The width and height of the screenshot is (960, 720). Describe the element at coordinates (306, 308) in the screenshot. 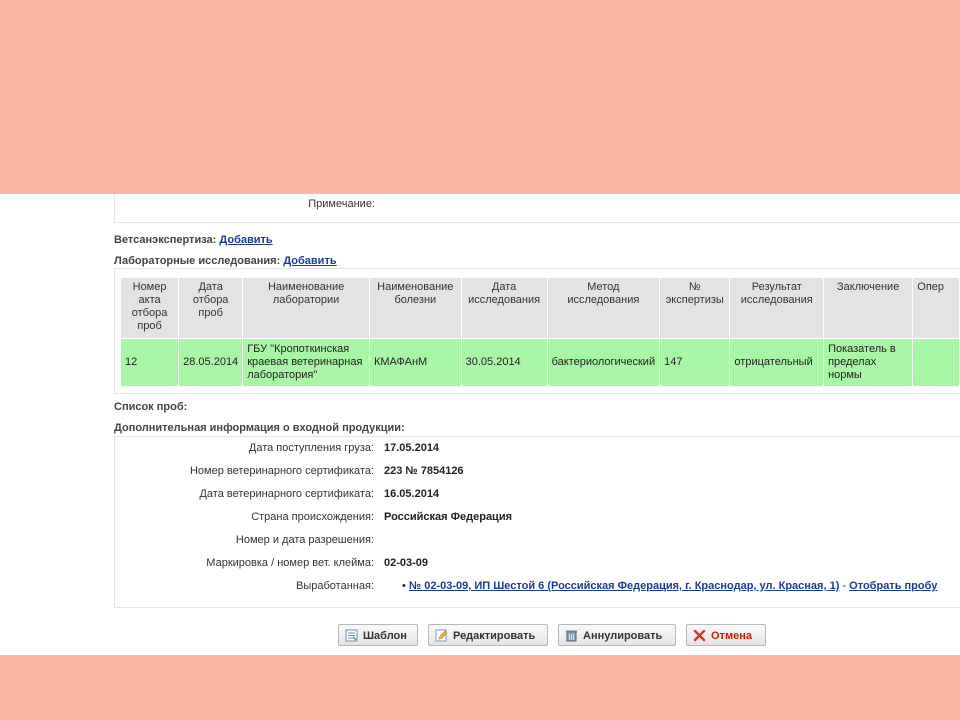

I see `col-laboratory: Наименование лаборатории` at that location.